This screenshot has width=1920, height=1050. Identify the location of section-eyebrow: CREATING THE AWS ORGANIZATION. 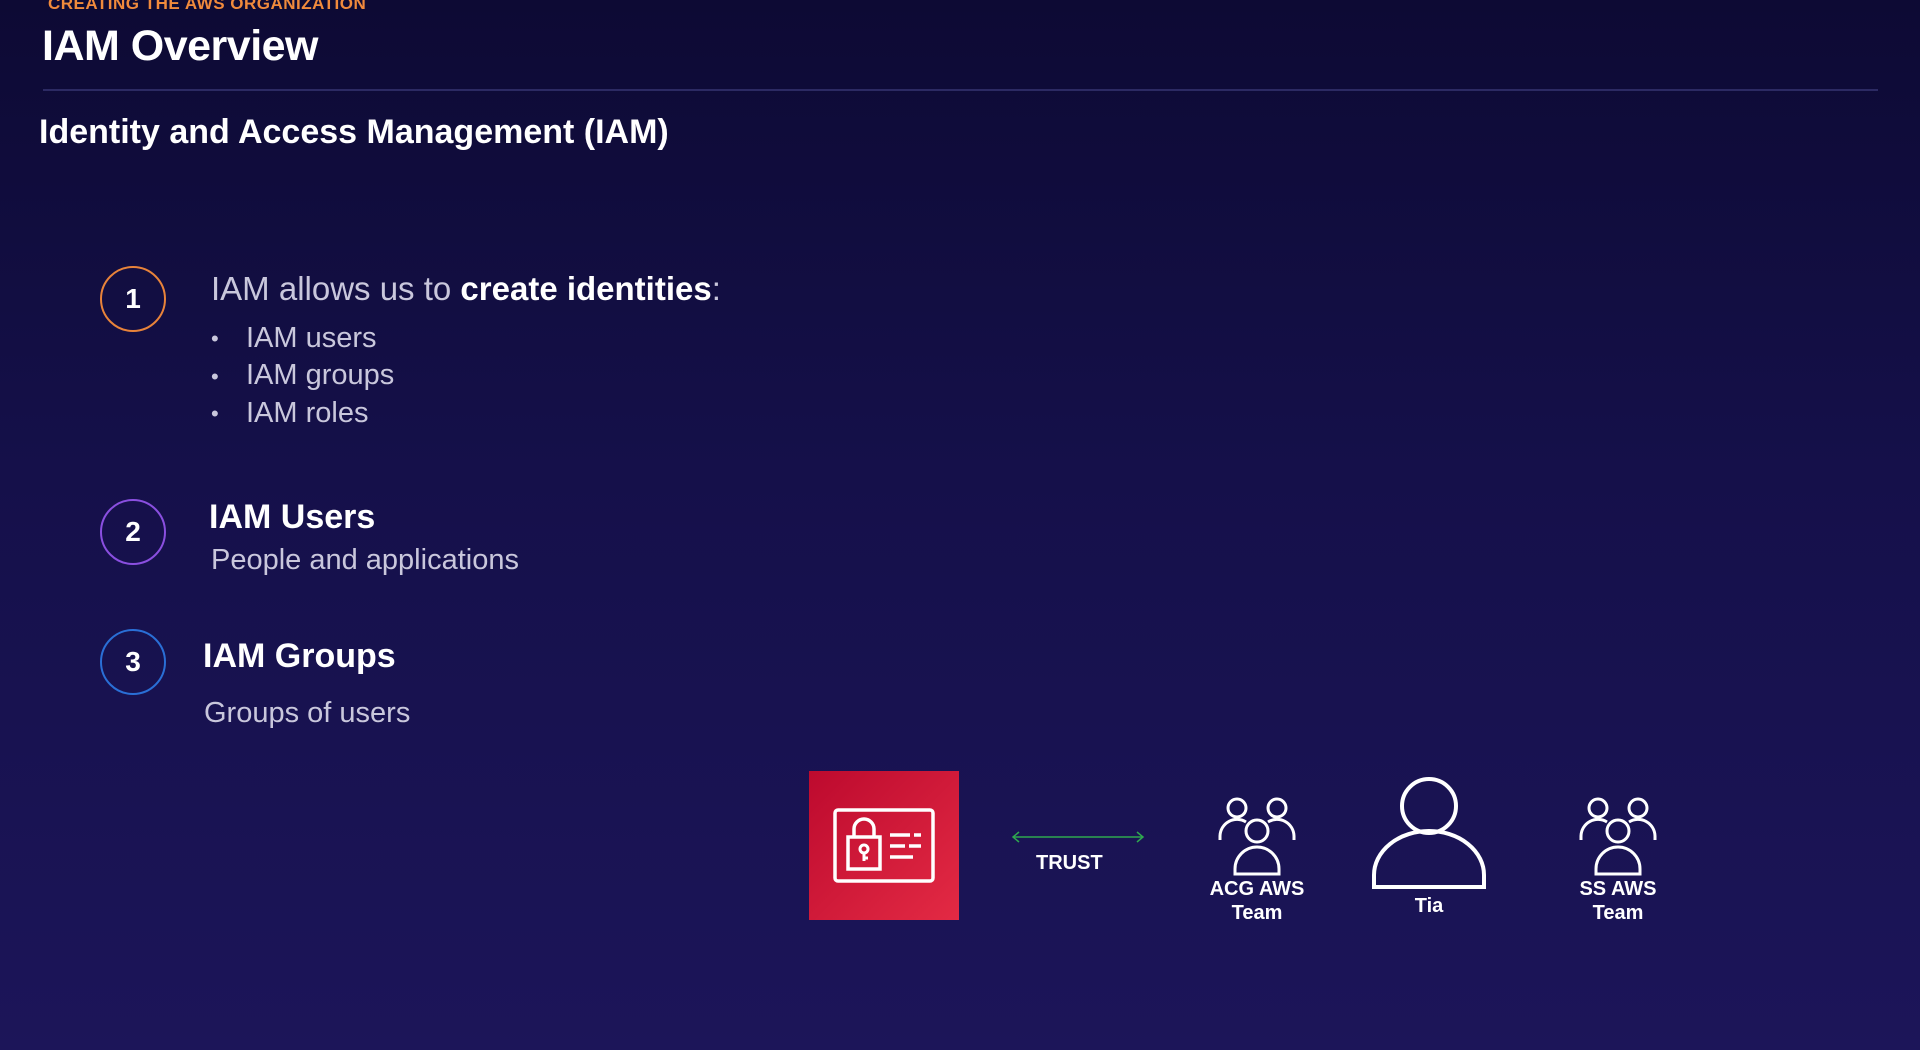
(207, 6).